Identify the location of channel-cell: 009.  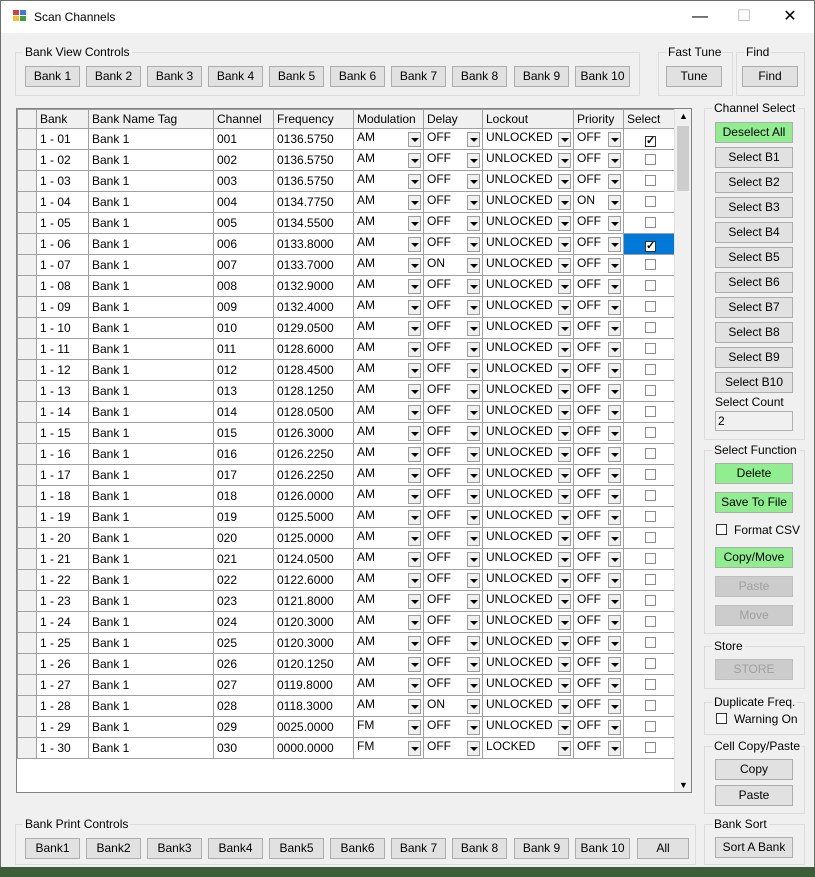
(243, 307).